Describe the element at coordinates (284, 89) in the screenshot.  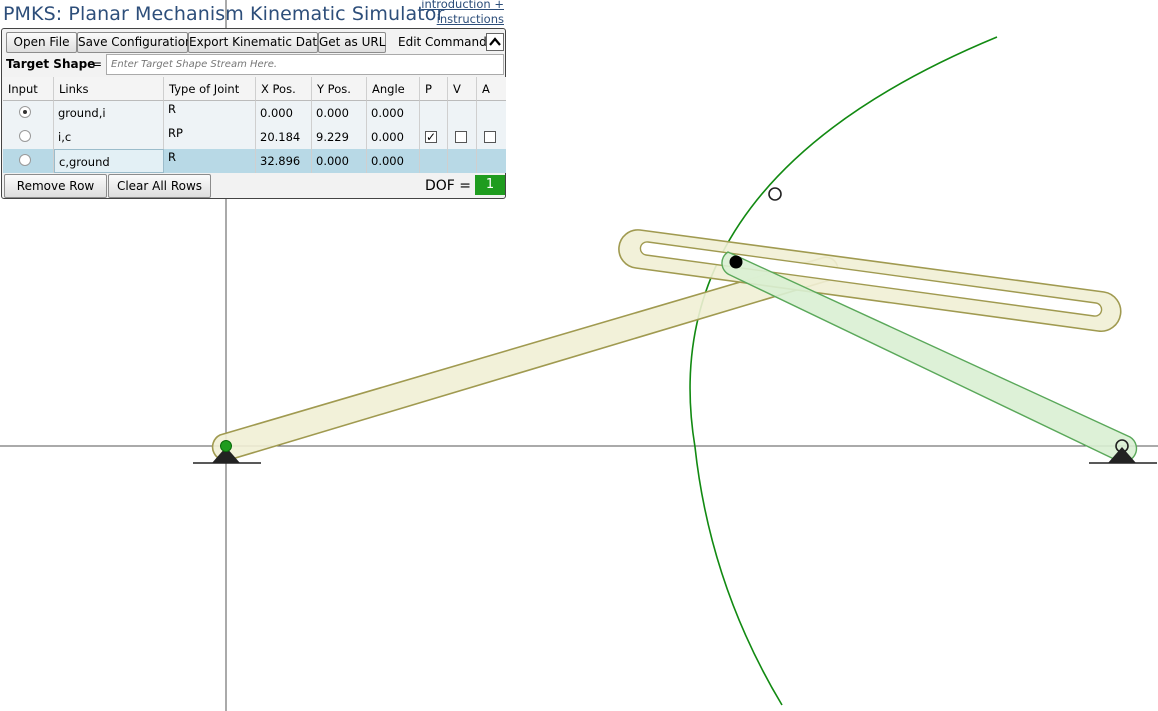
I see `header-x-pos: X Pos.` at that location.